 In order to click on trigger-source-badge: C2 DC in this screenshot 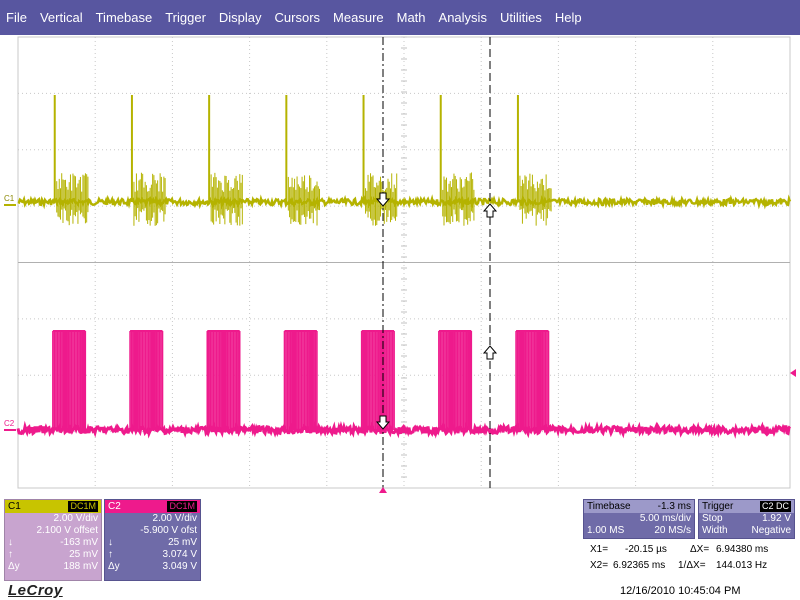, I will do `click(775, 506)`.